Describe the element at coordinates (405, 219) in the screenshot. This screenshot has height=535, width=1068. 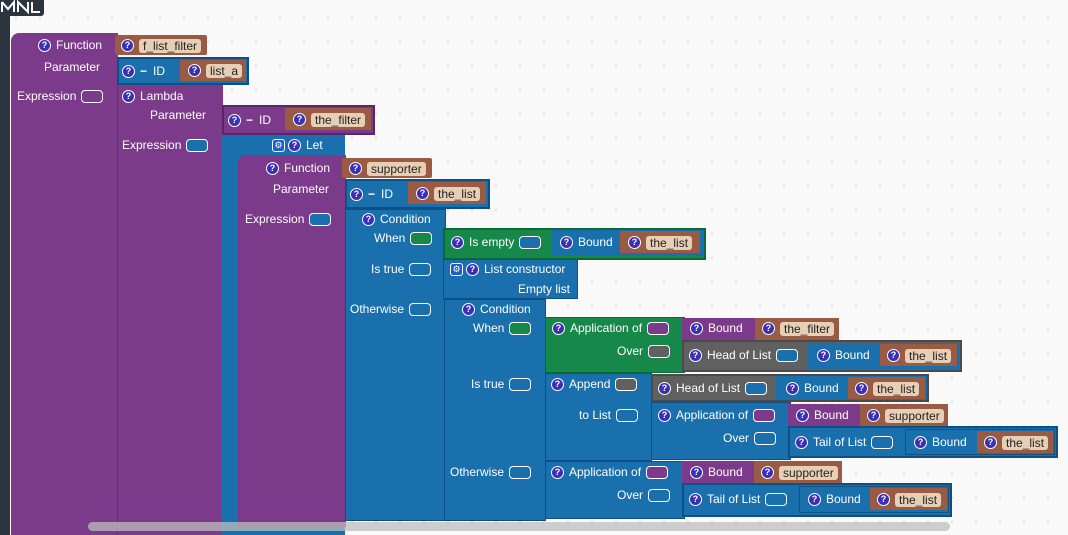
I see `condition-label: Condition` at that location.